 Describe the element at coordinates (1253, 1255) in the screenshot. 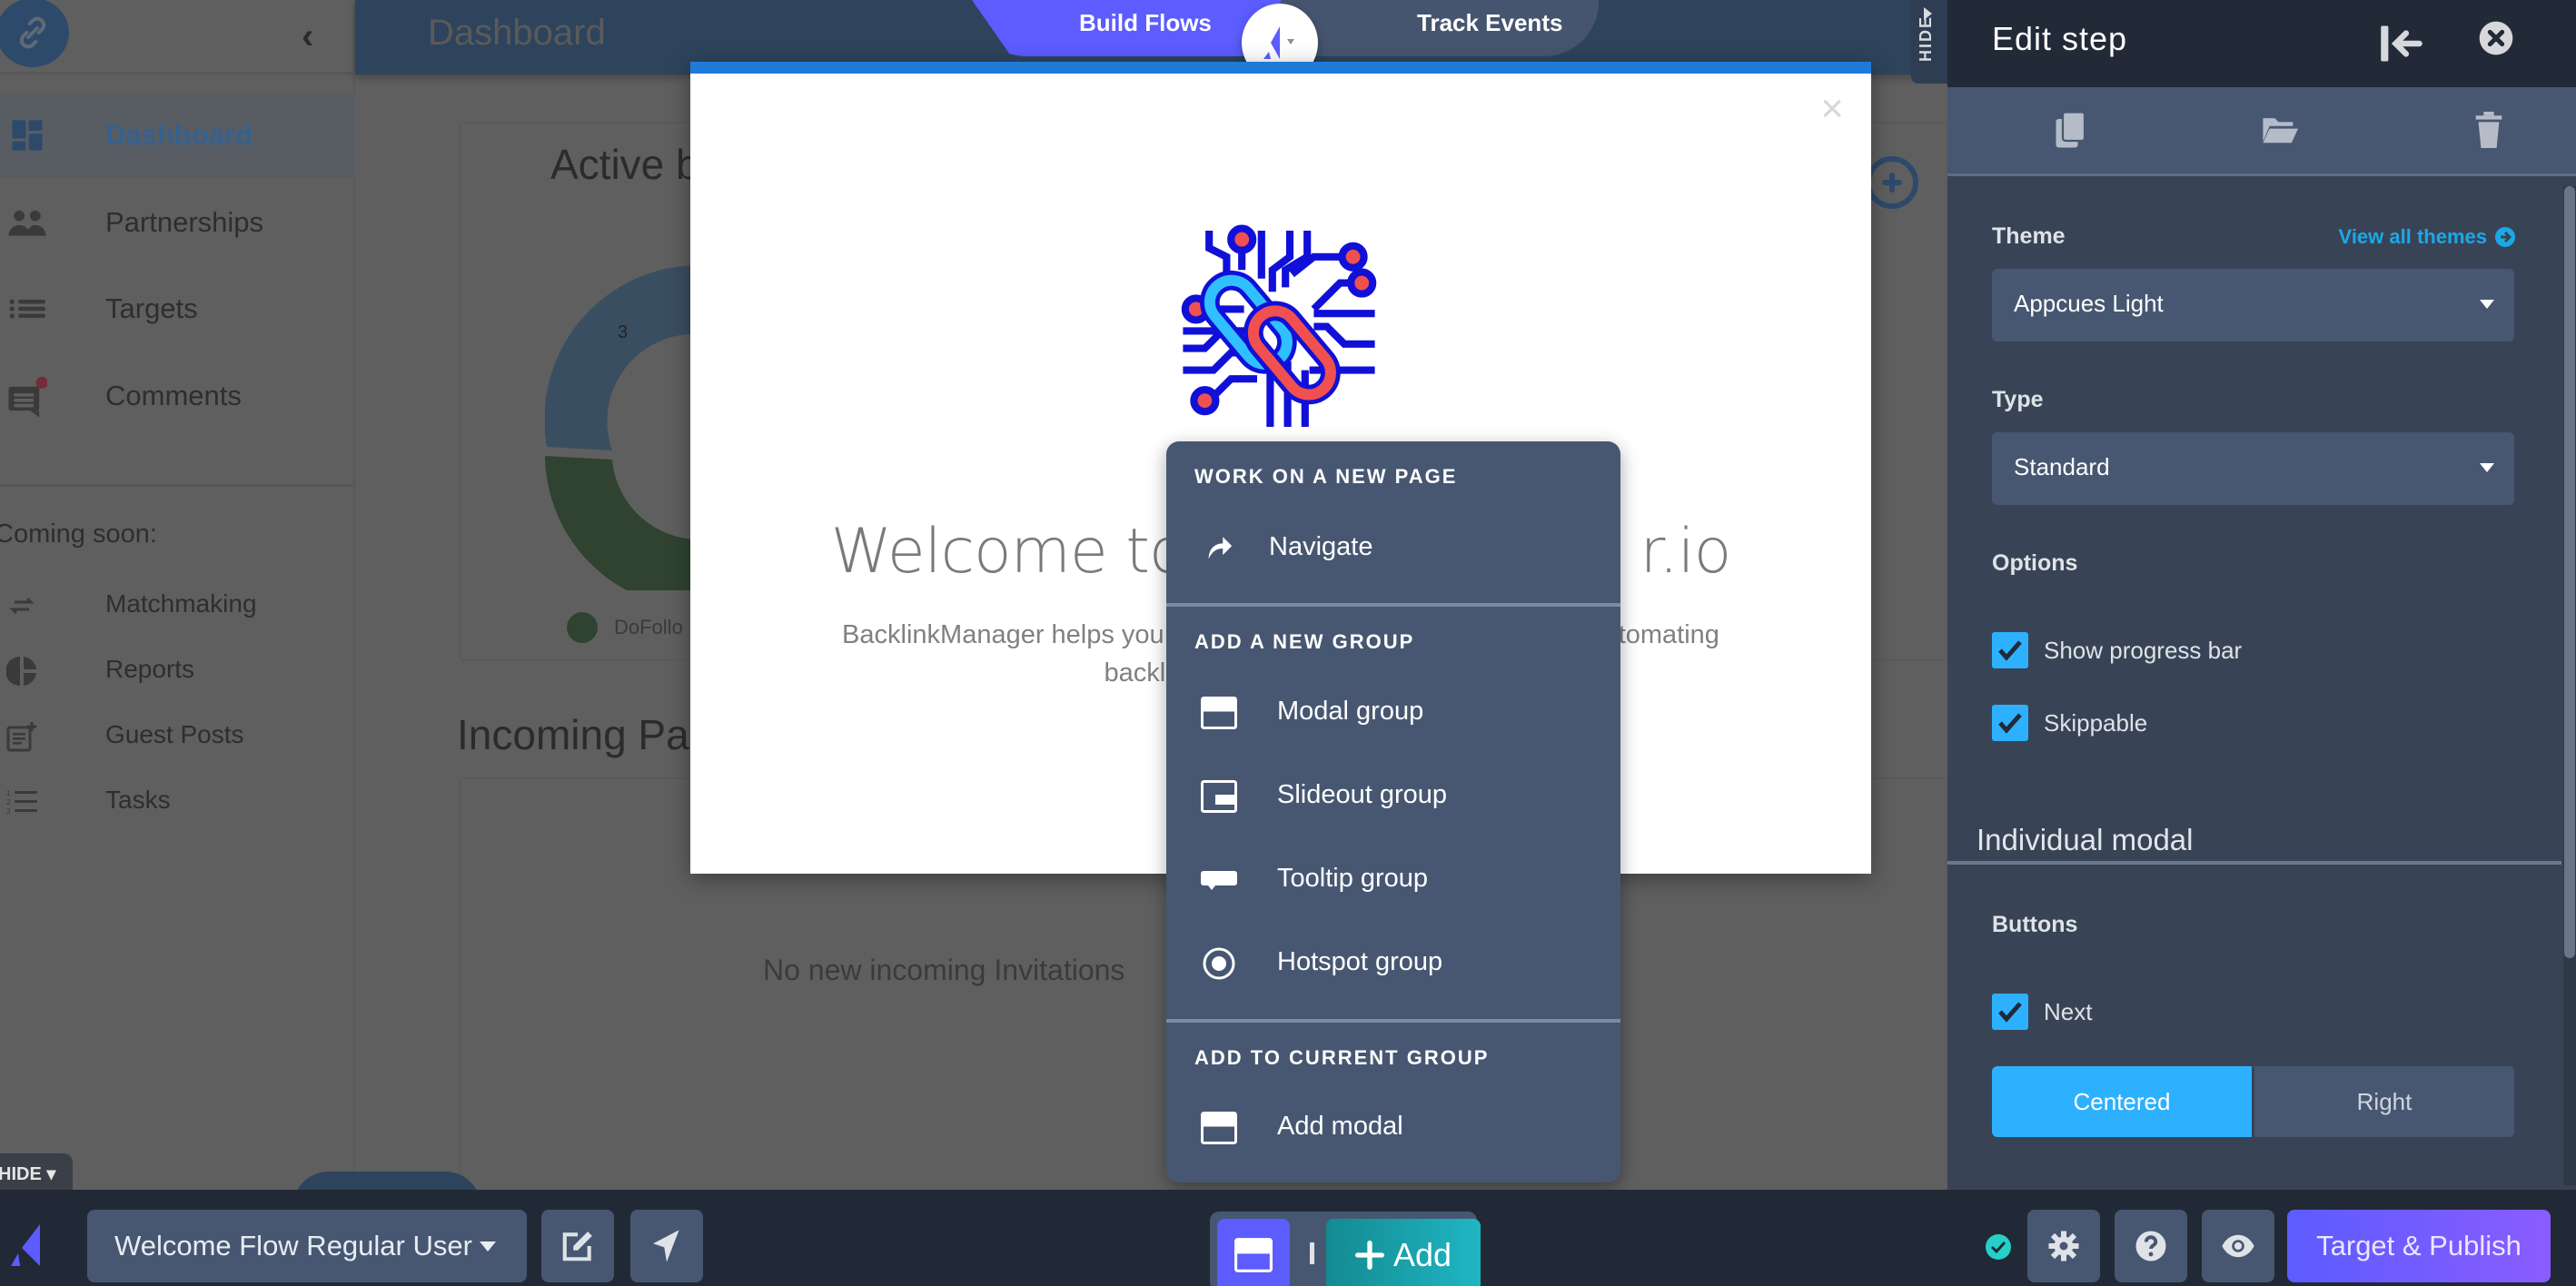

I see `modal-icon` at that location.